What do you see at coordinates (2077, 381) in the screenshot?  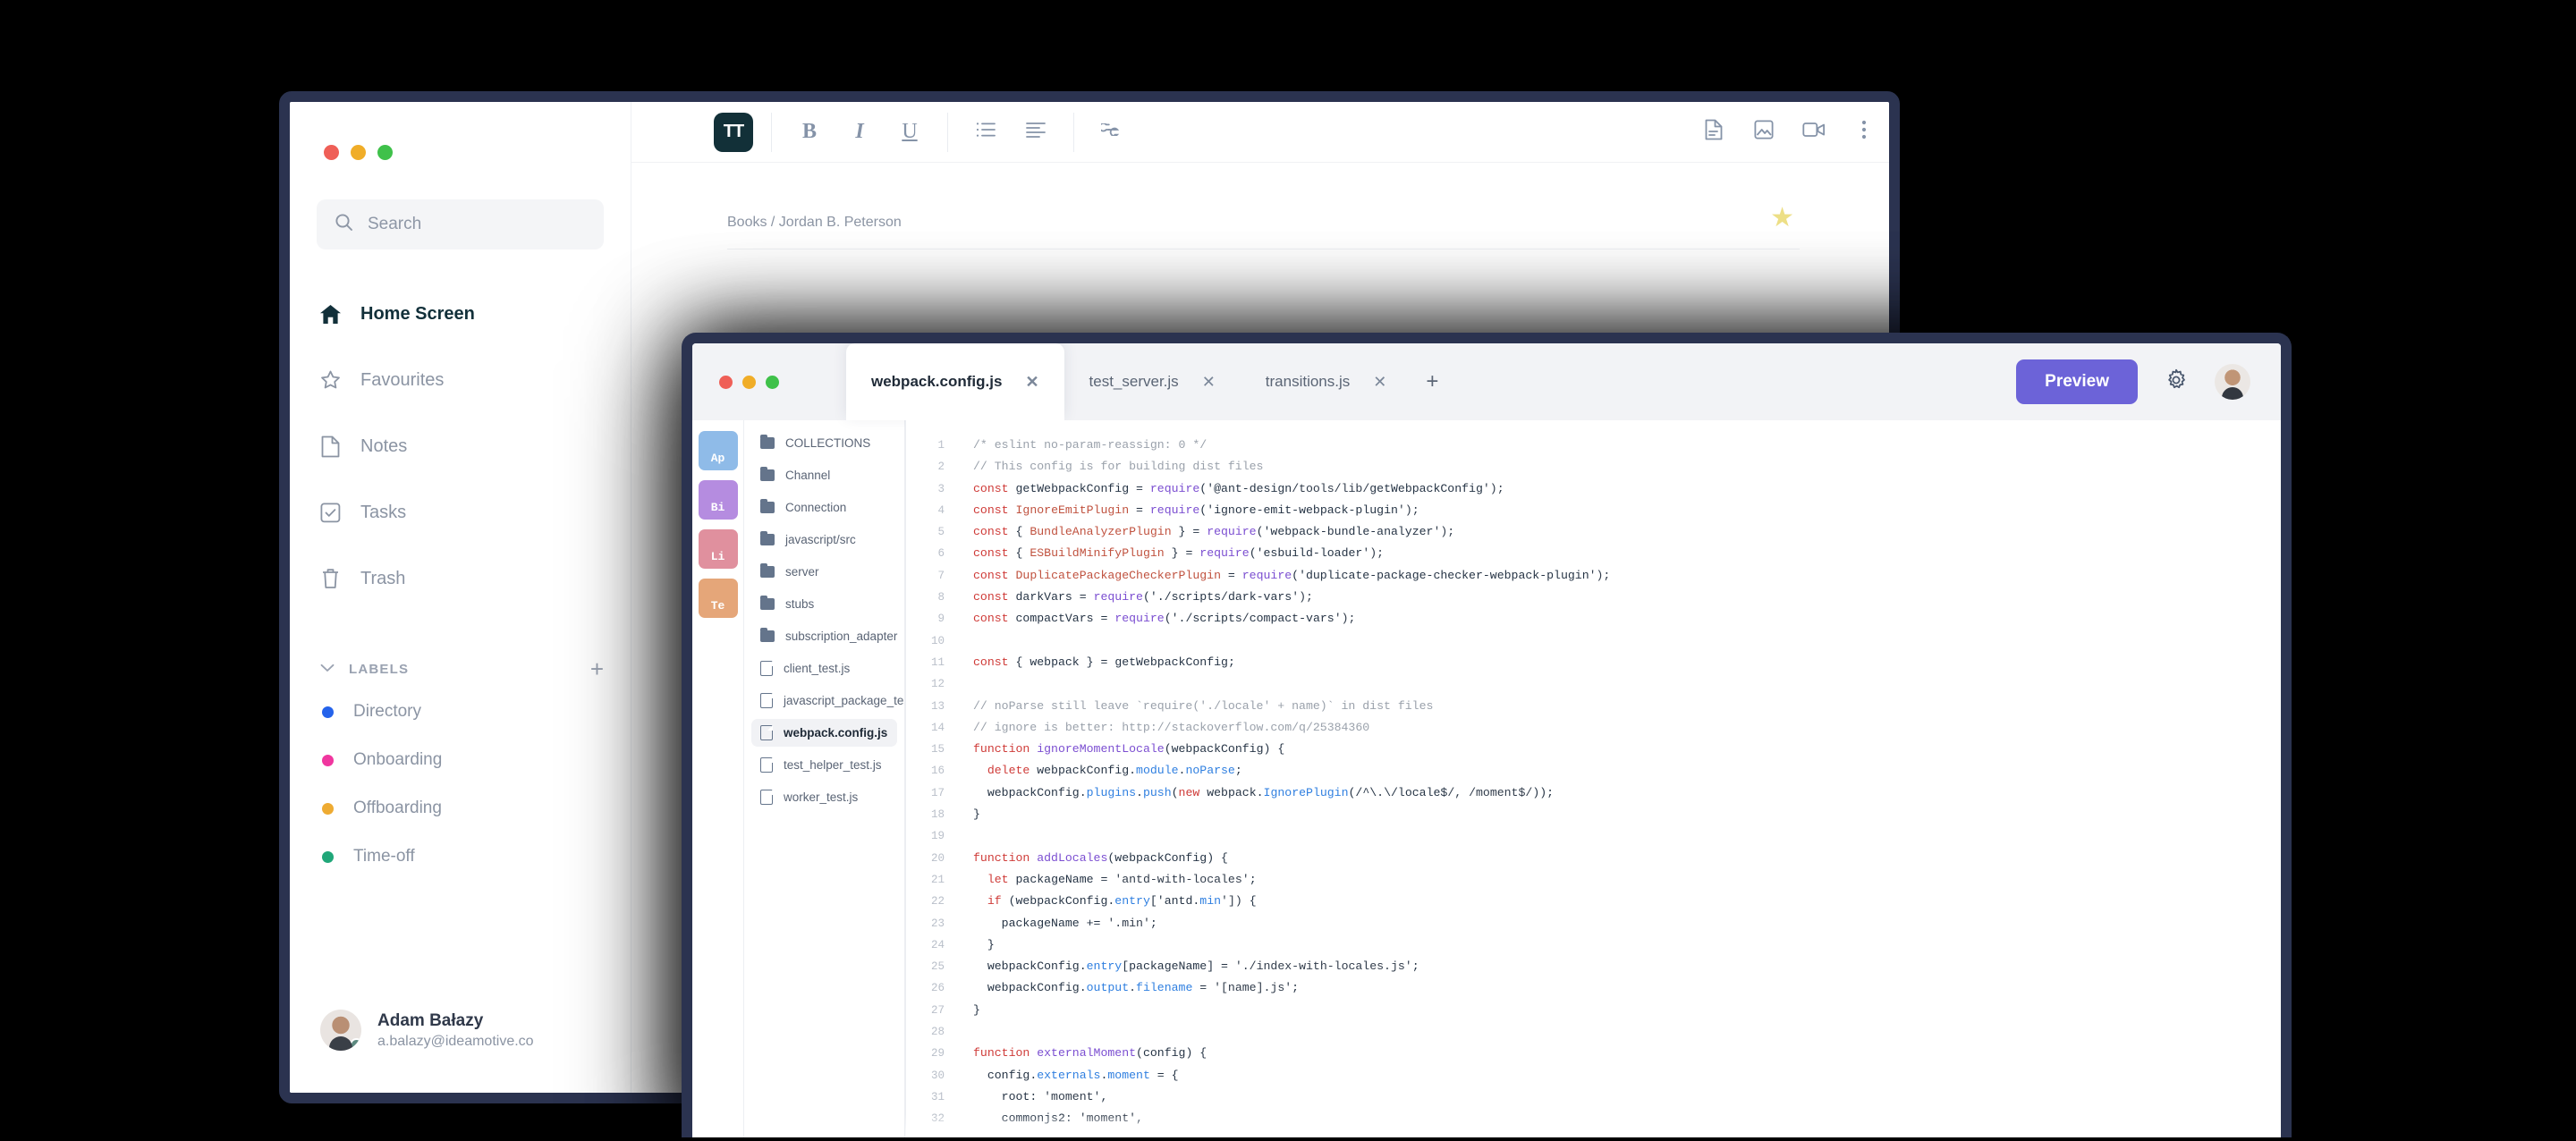 I see `preview-button: Preview` at bounding box center [2077, 381].